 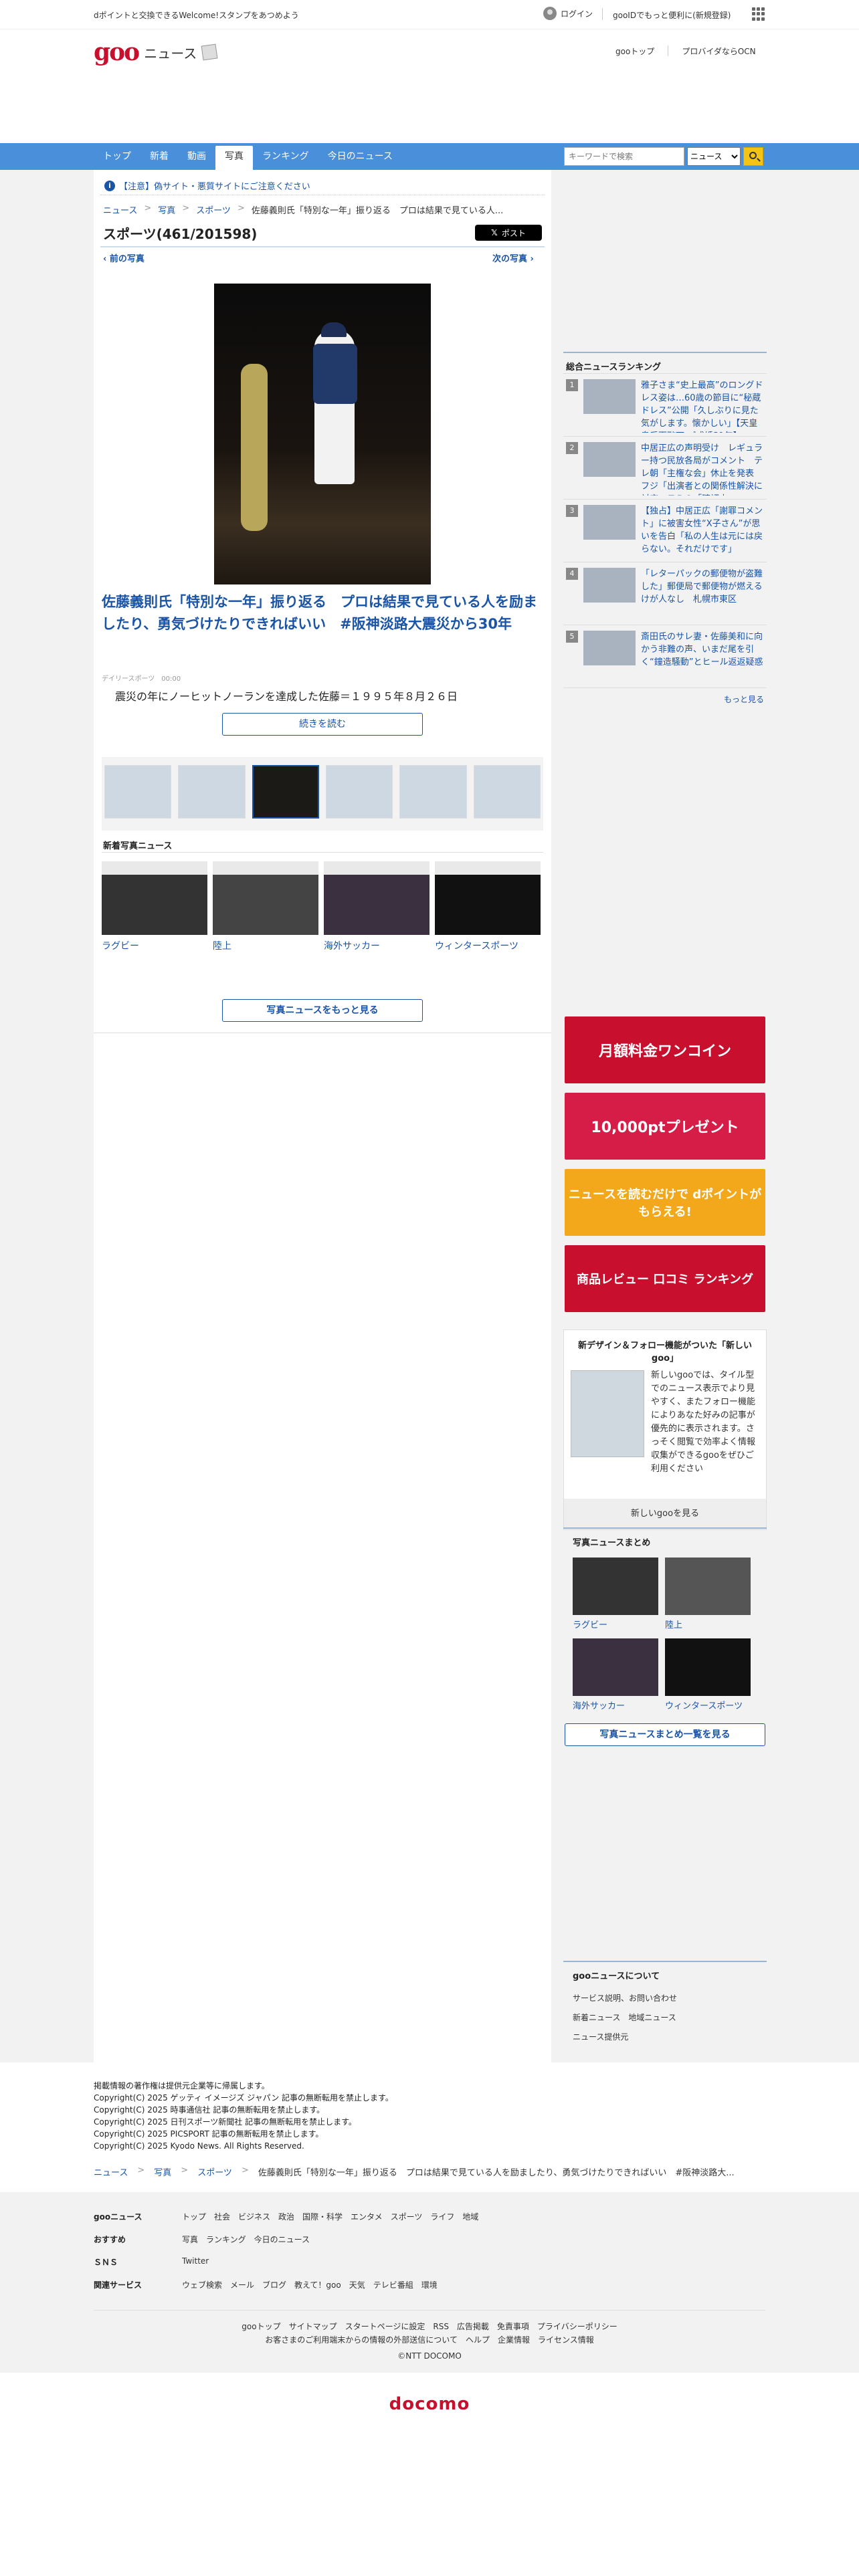 I want to click on title-underline, so click(x=322, y=247).